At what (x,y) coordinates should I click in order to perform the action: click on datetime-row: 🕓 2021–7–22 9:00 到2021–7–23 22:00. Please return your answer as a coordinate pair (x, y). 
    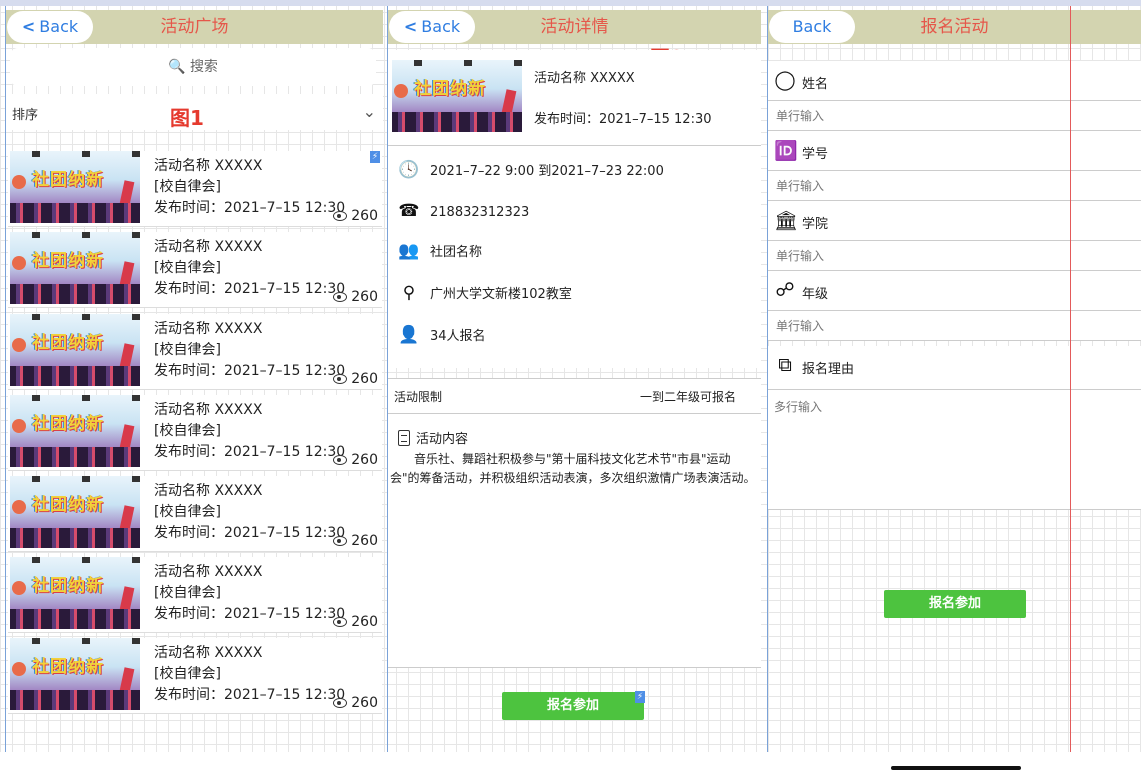
    Looking at the image, I should click on (531, 170).